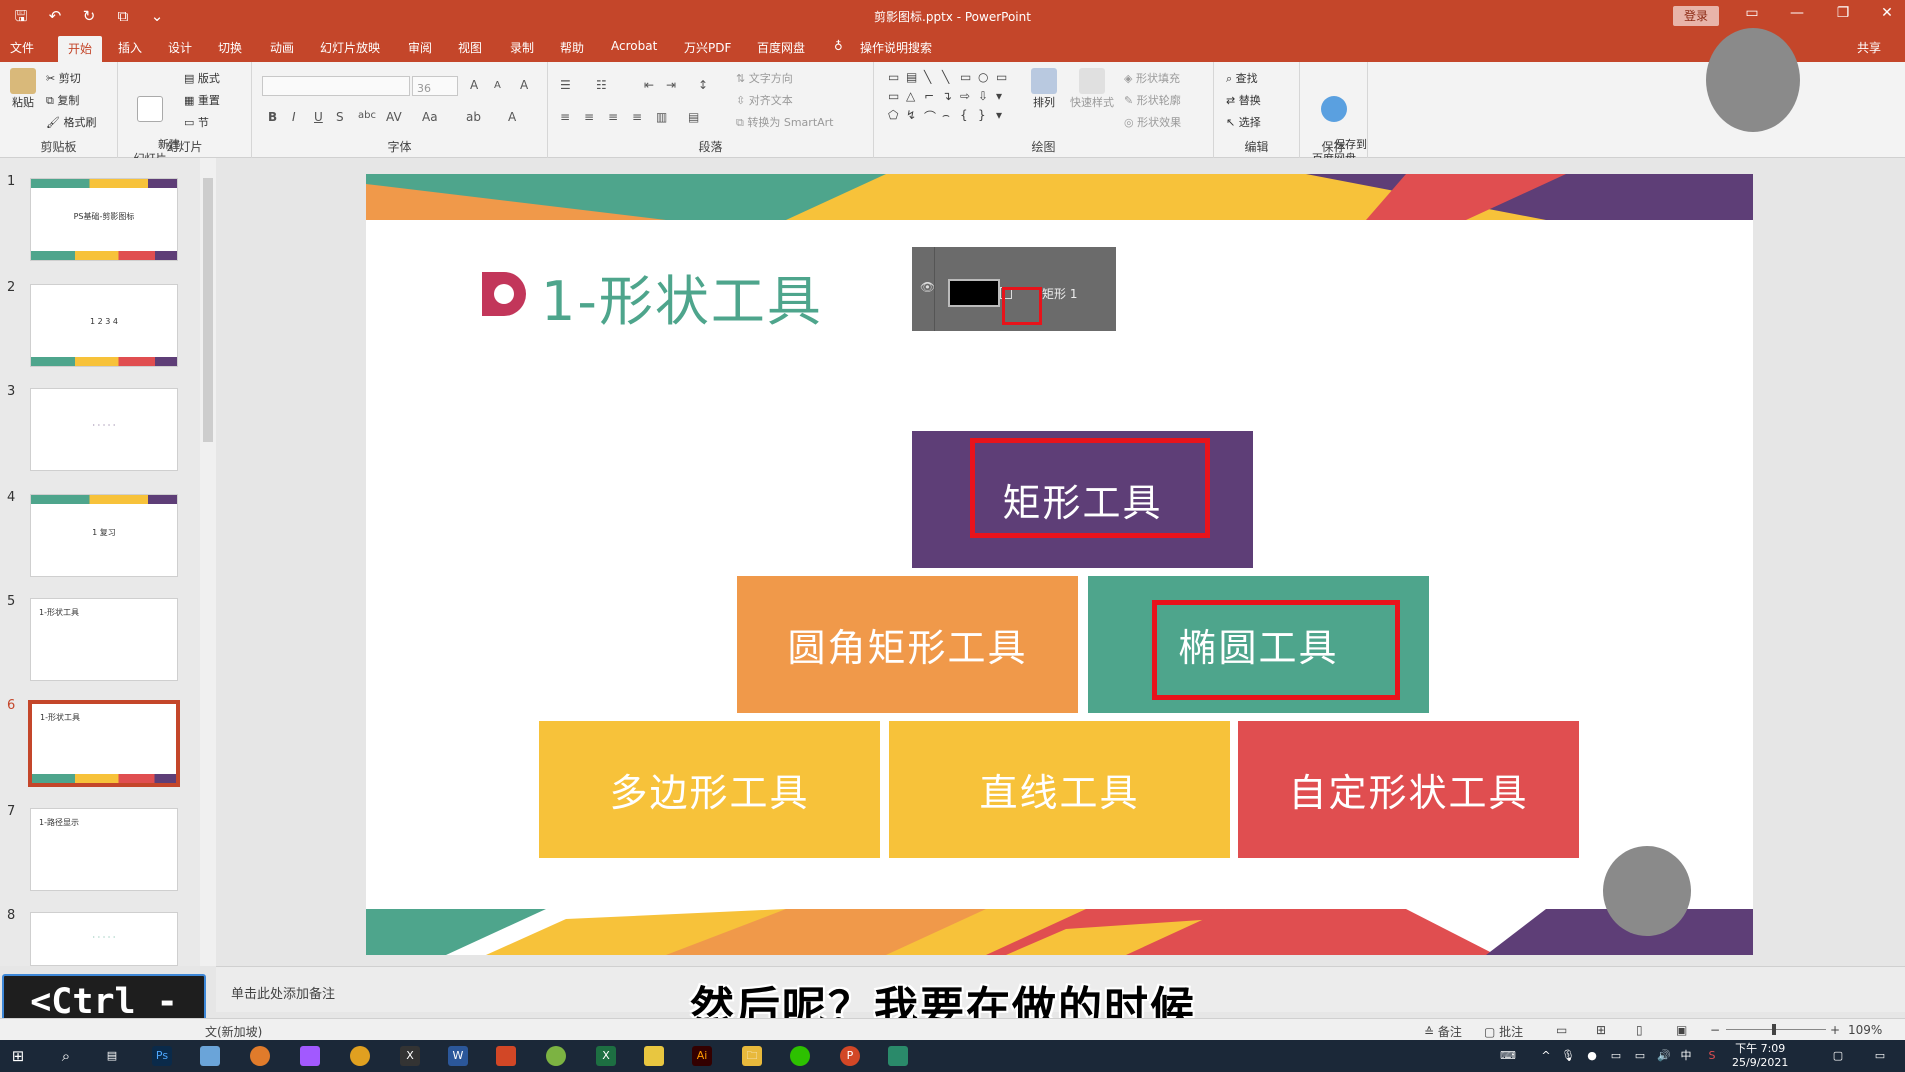 The height and width of the screenshot is (1072, 1905). I want to click on select-button: ↖ 选择, so click(1243, 122).